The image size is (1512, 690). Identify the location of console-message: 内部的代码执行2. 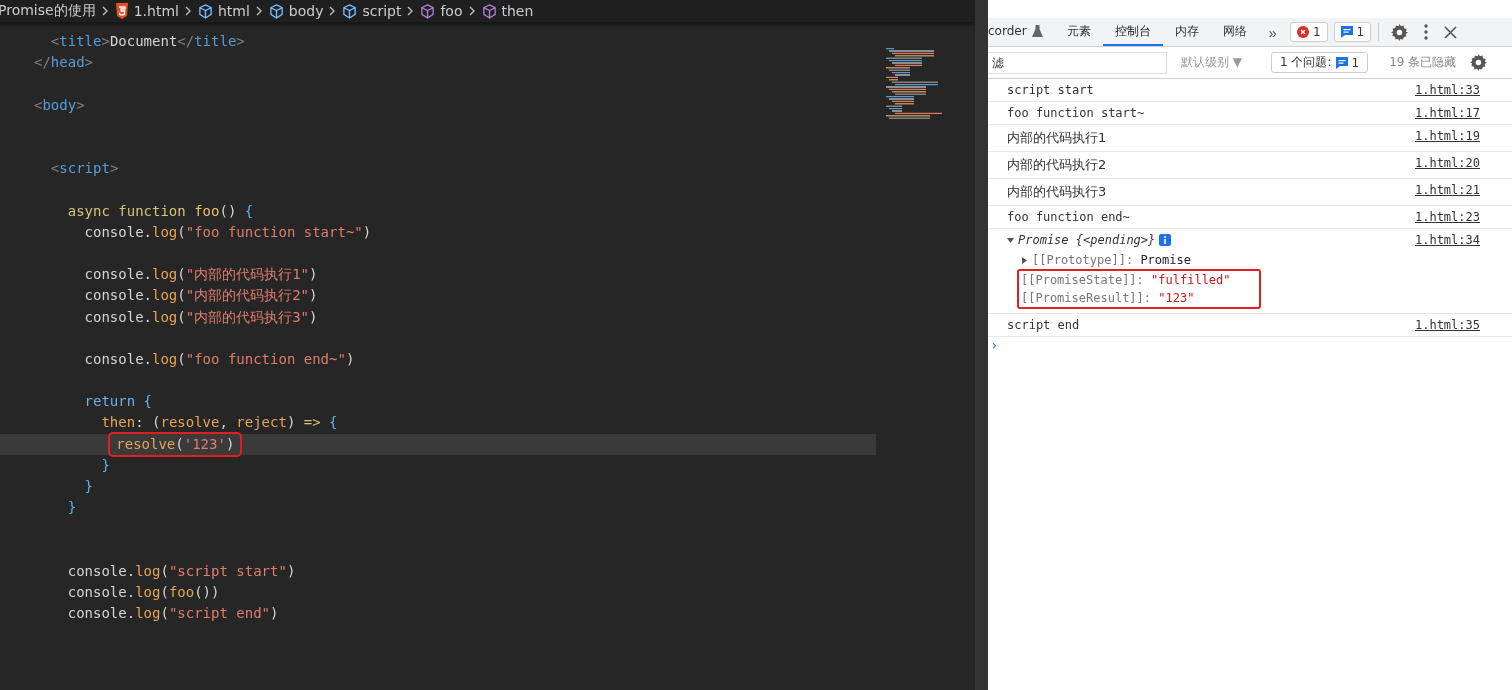
(1057, 165).